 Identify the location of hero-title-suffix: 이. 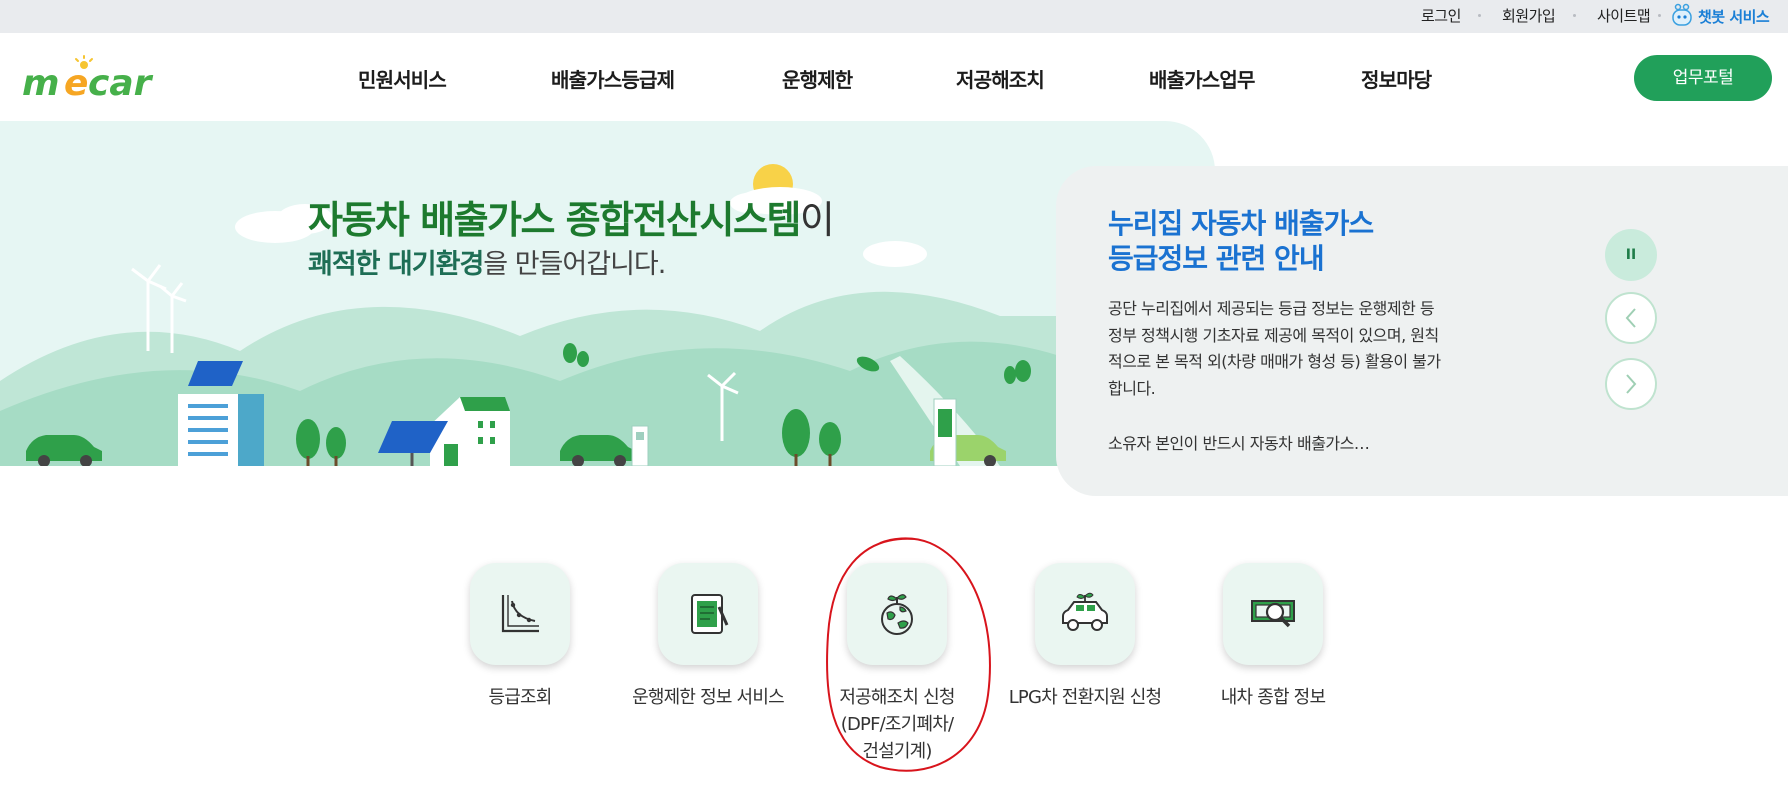
(817, 220).